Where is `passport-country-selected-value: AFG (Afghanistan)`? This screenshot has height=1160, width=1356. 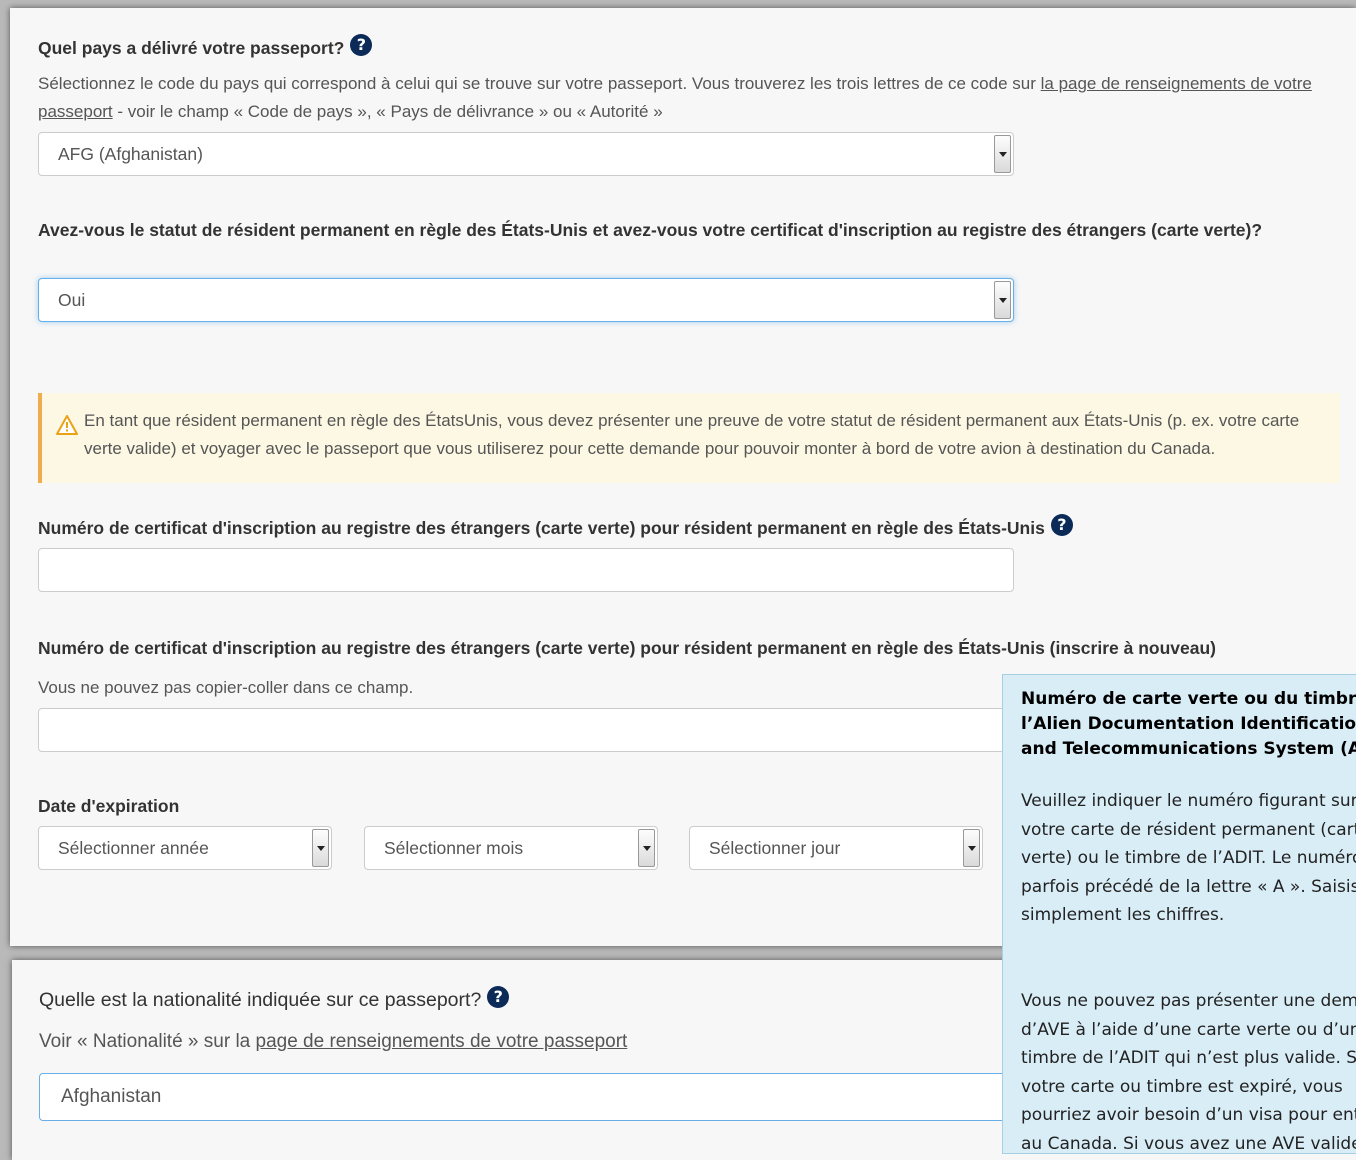 passport-country-selected-value: AFG (Afghanistan) is located at coordinates (130, 154).